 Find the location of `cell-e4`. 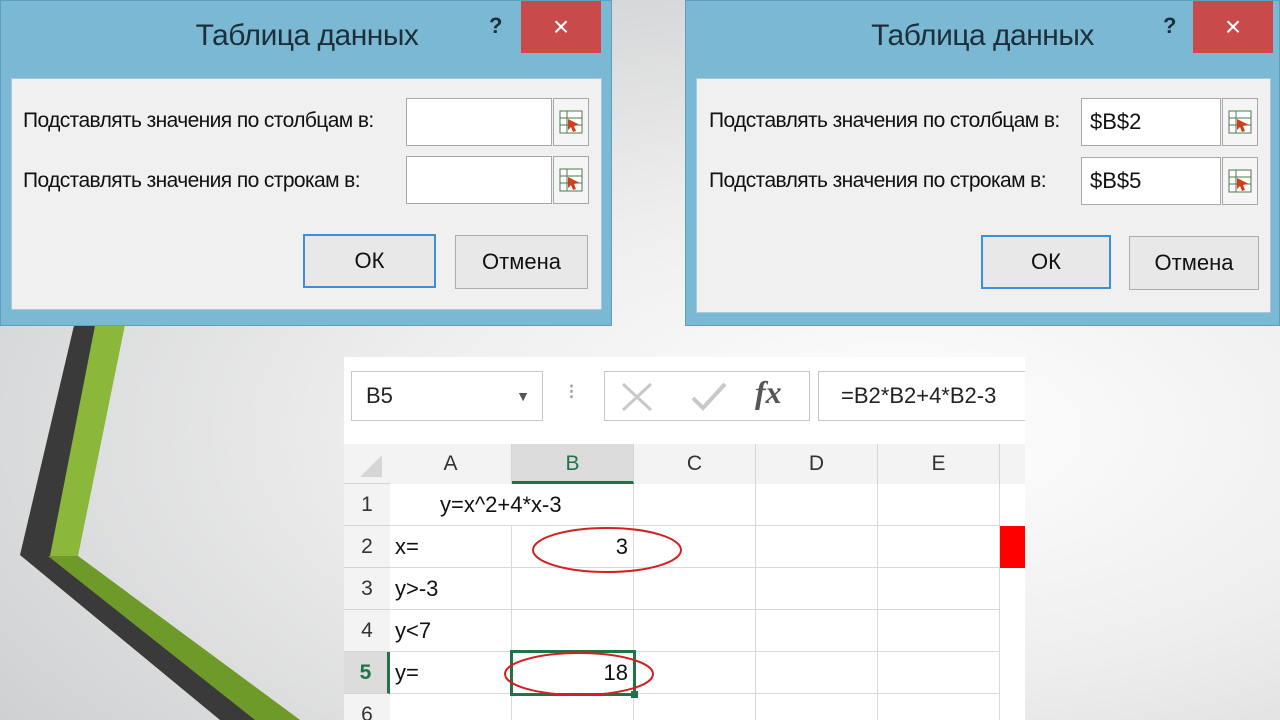

cell-e4 is located at coordinates (939, 631).